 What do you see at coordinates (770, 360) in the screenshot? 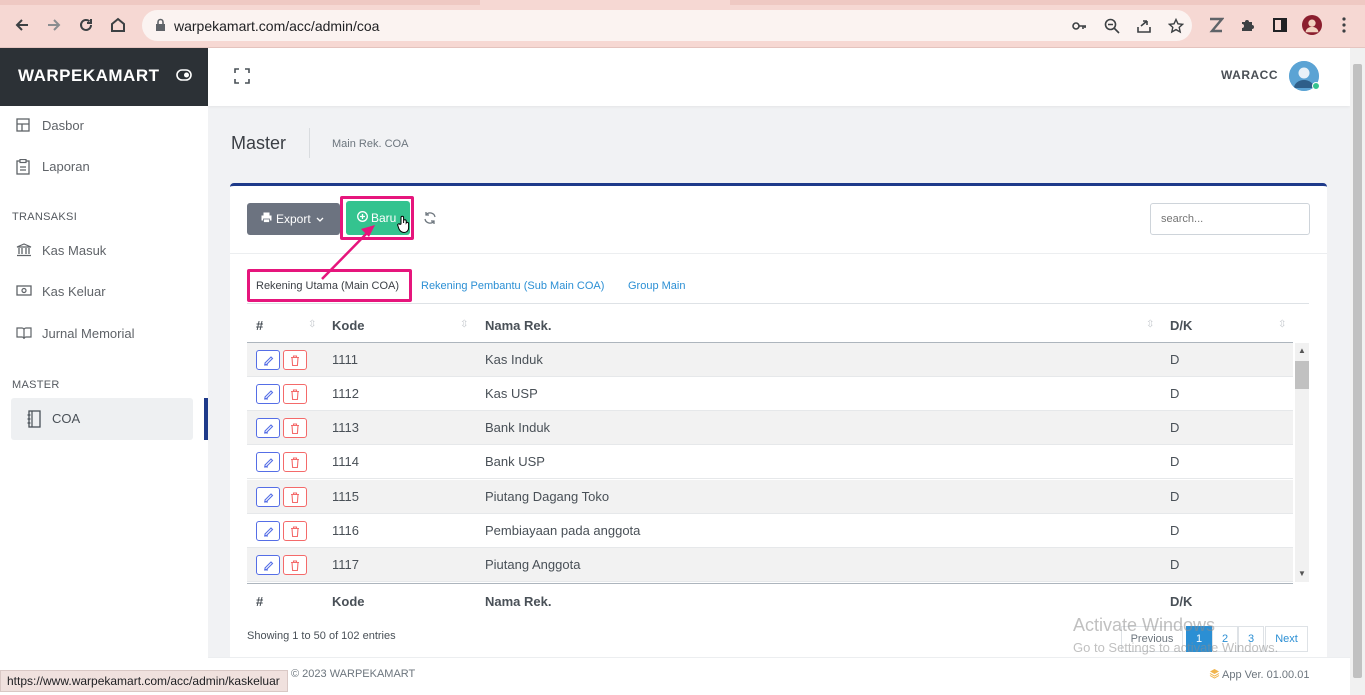
I see `table-row: 1111 Kas Induk D` at bounding box center [770, 360].